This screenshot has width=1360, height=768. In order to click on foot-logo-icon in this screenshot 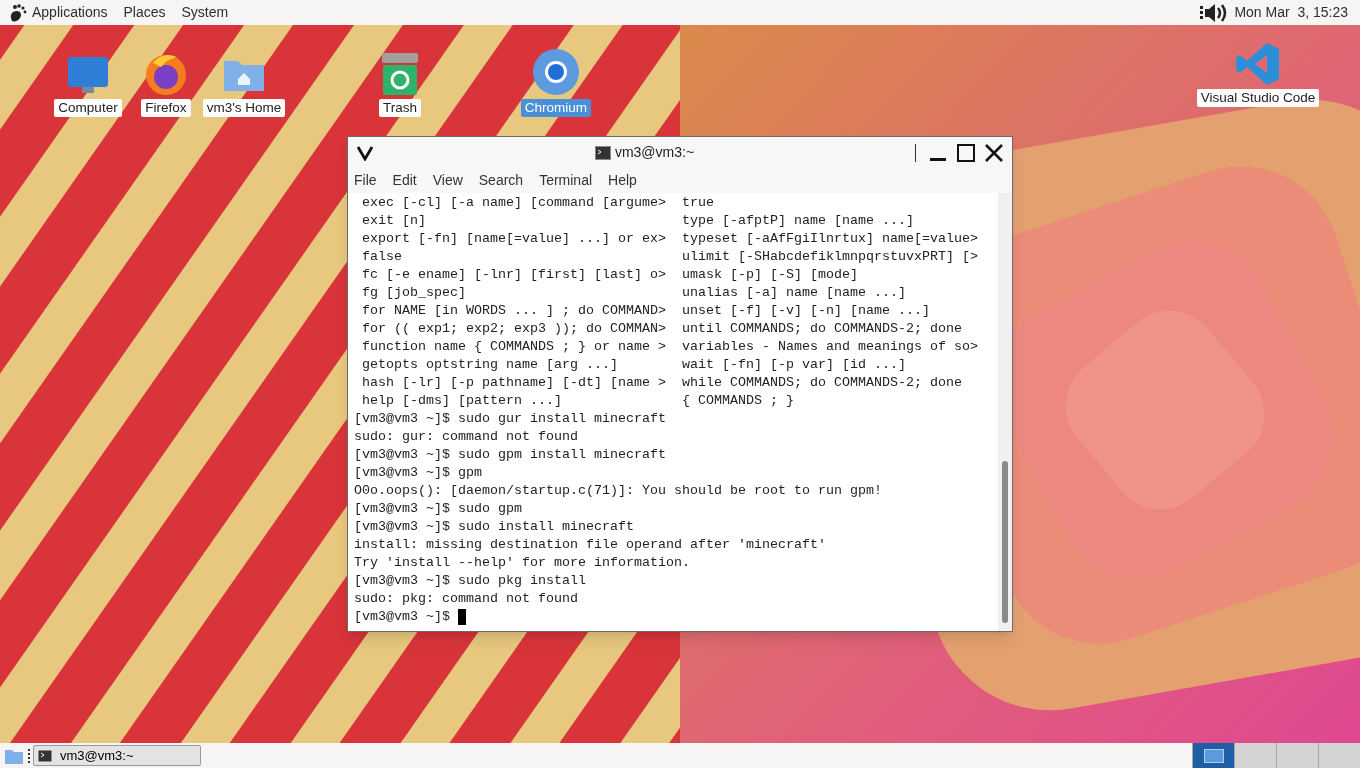, I will do `click(18, 12)`.